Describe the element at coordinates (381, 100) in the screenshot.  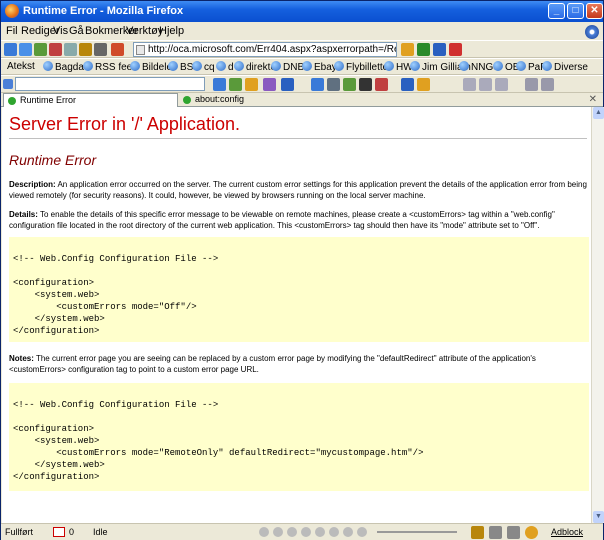
I see `tab-about-config: about:config` at that location.